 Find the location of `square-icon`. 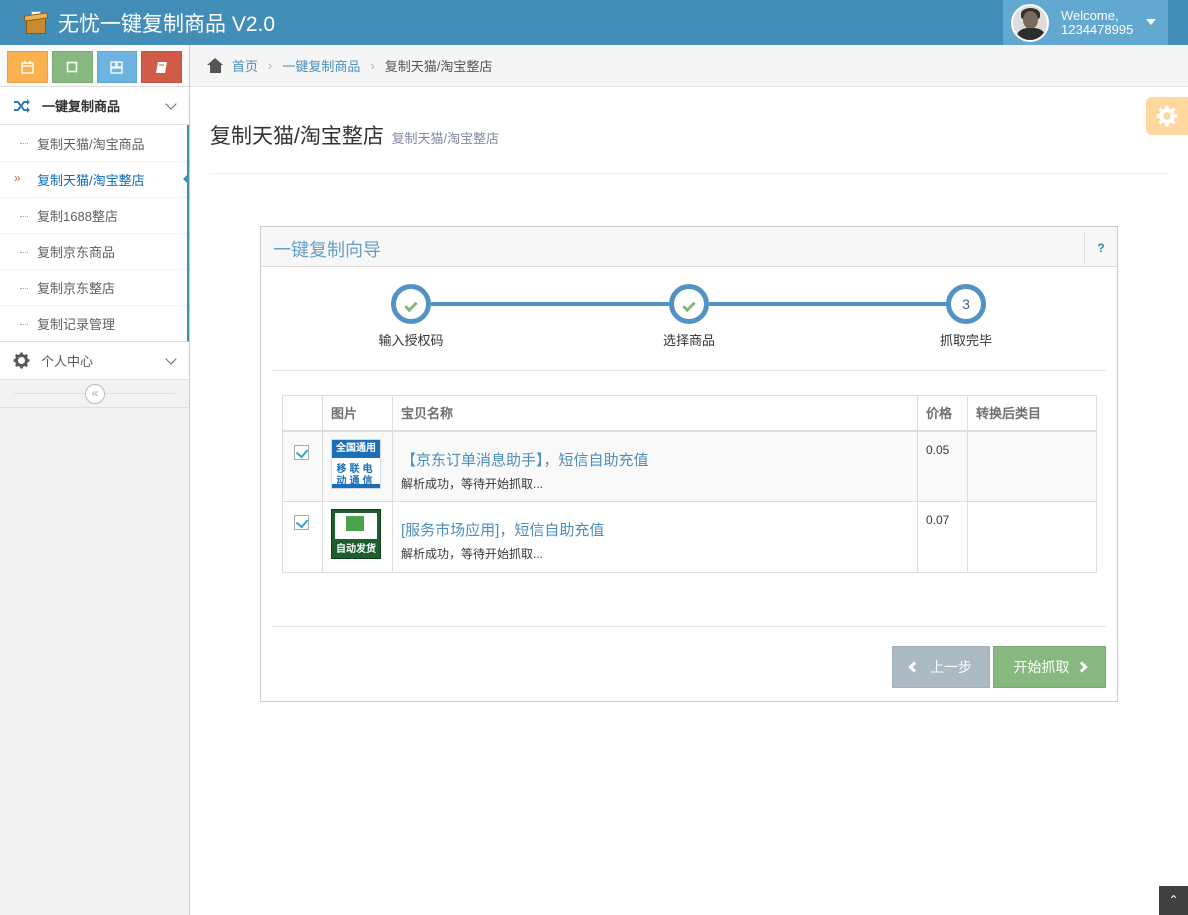

square-icon is located at coordinates (72, 67).